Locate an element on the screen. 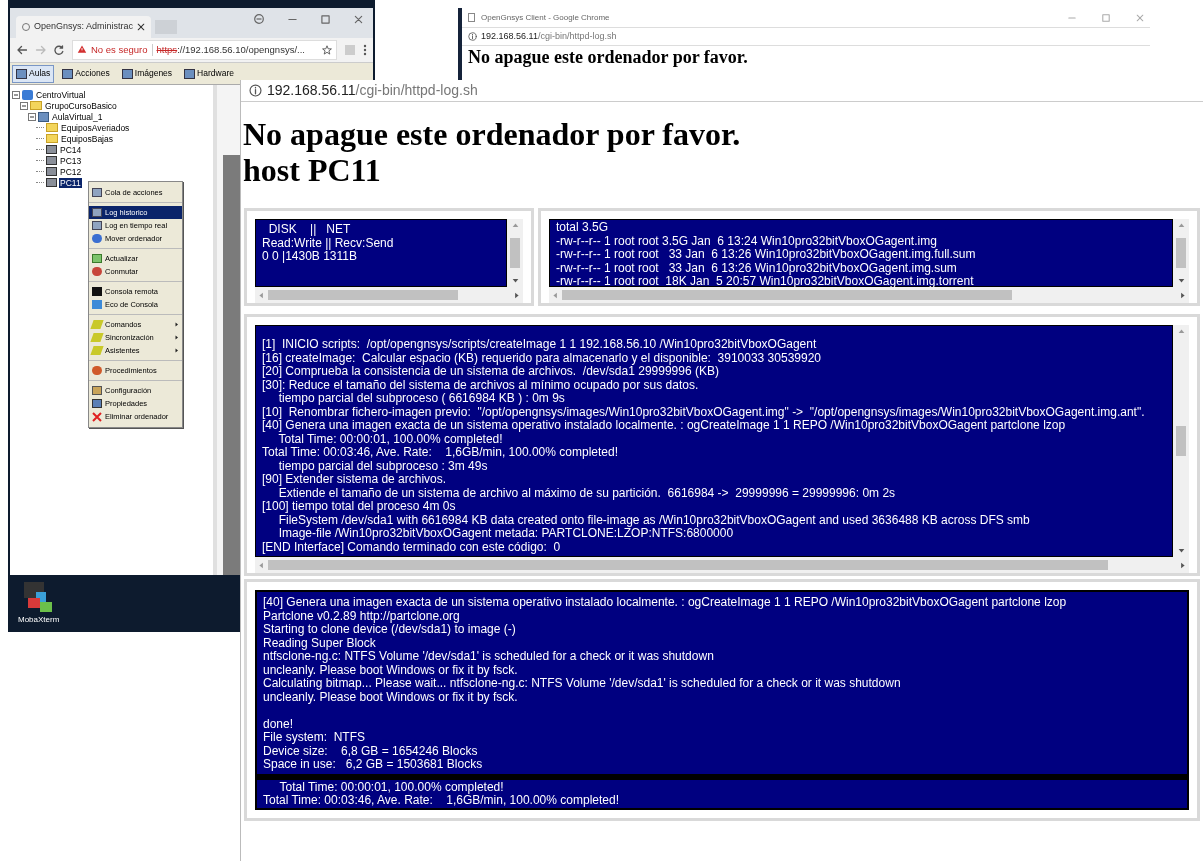  tab-title: OpenGnsys: Administrac is located at coordinates (83, 26).